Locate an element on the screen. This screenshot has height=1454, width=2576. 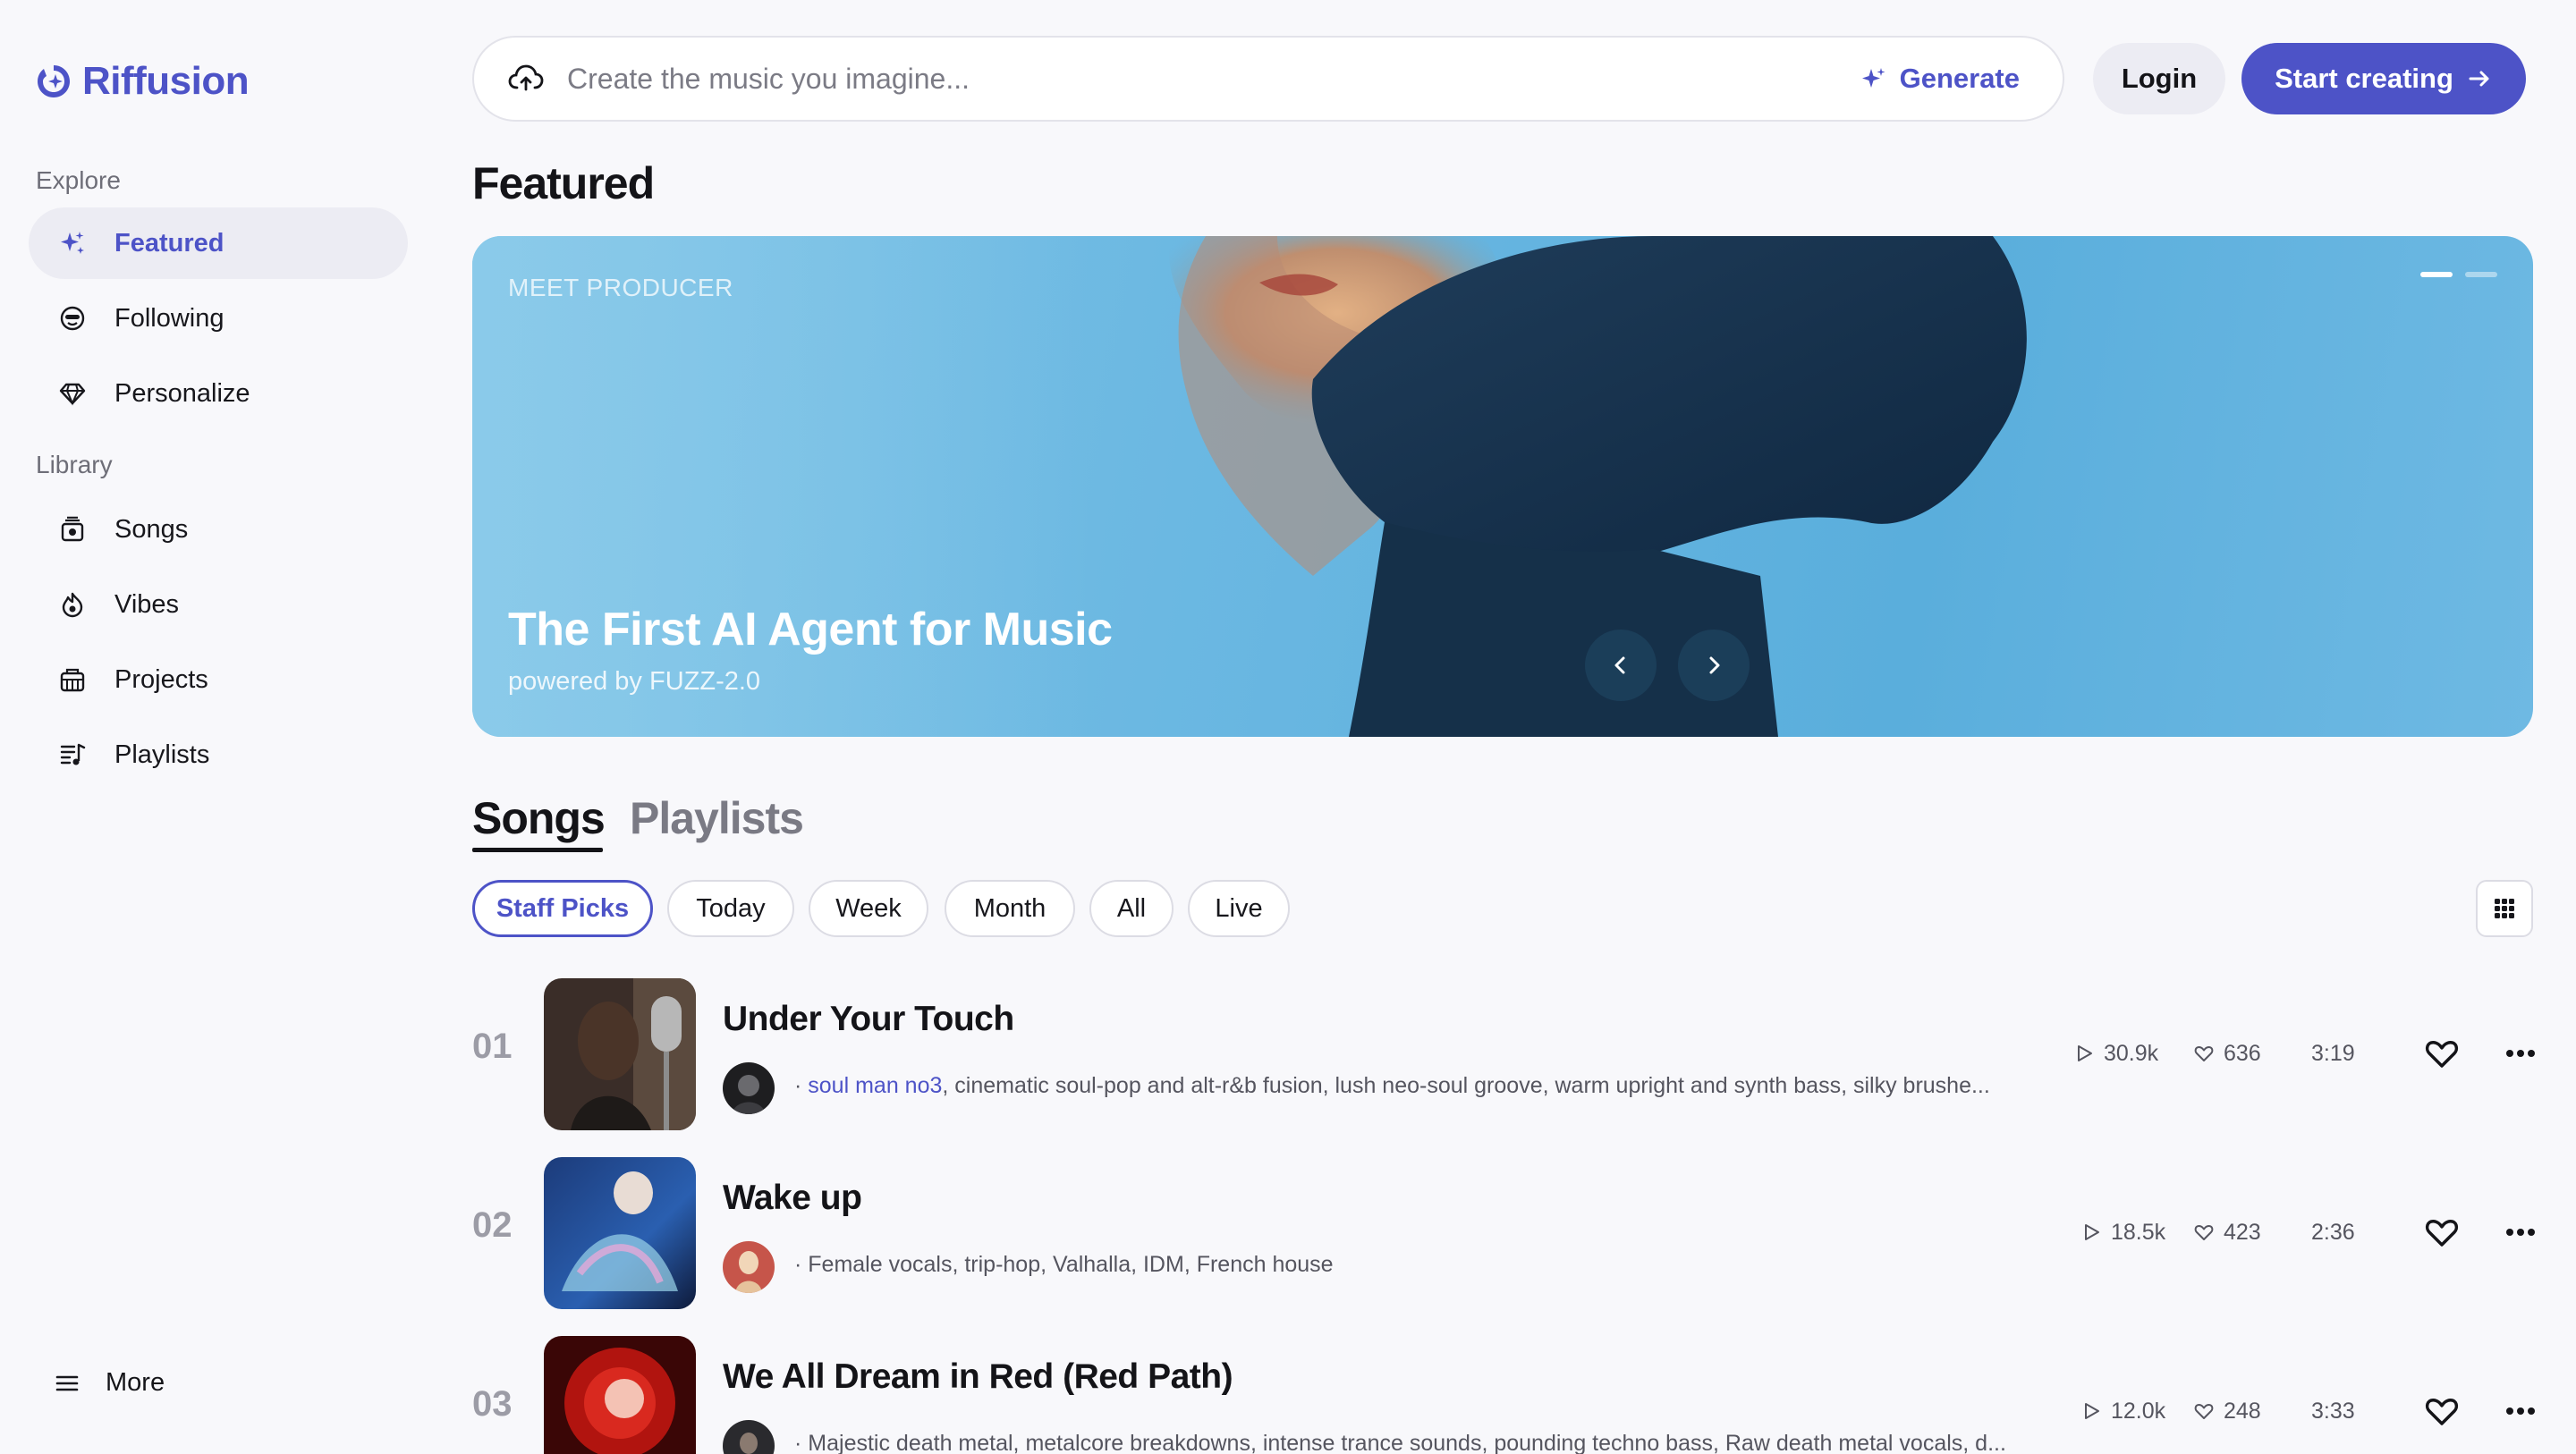
sidebar-item-songs: Songs is located at coordinates (218, 530).